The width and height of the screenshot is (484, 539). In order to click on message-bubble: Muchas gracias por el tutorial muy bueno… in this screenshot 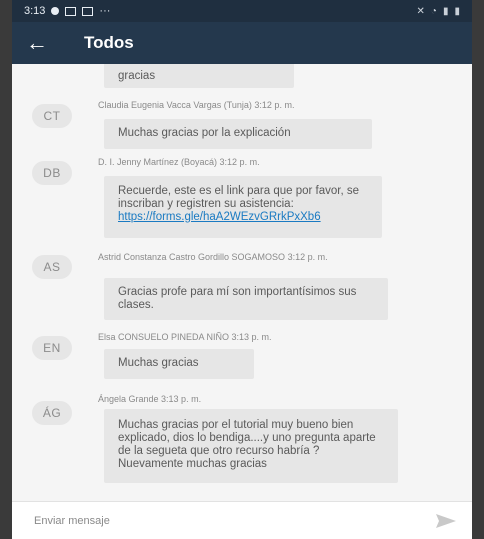, I will do `click(251, 446)`.